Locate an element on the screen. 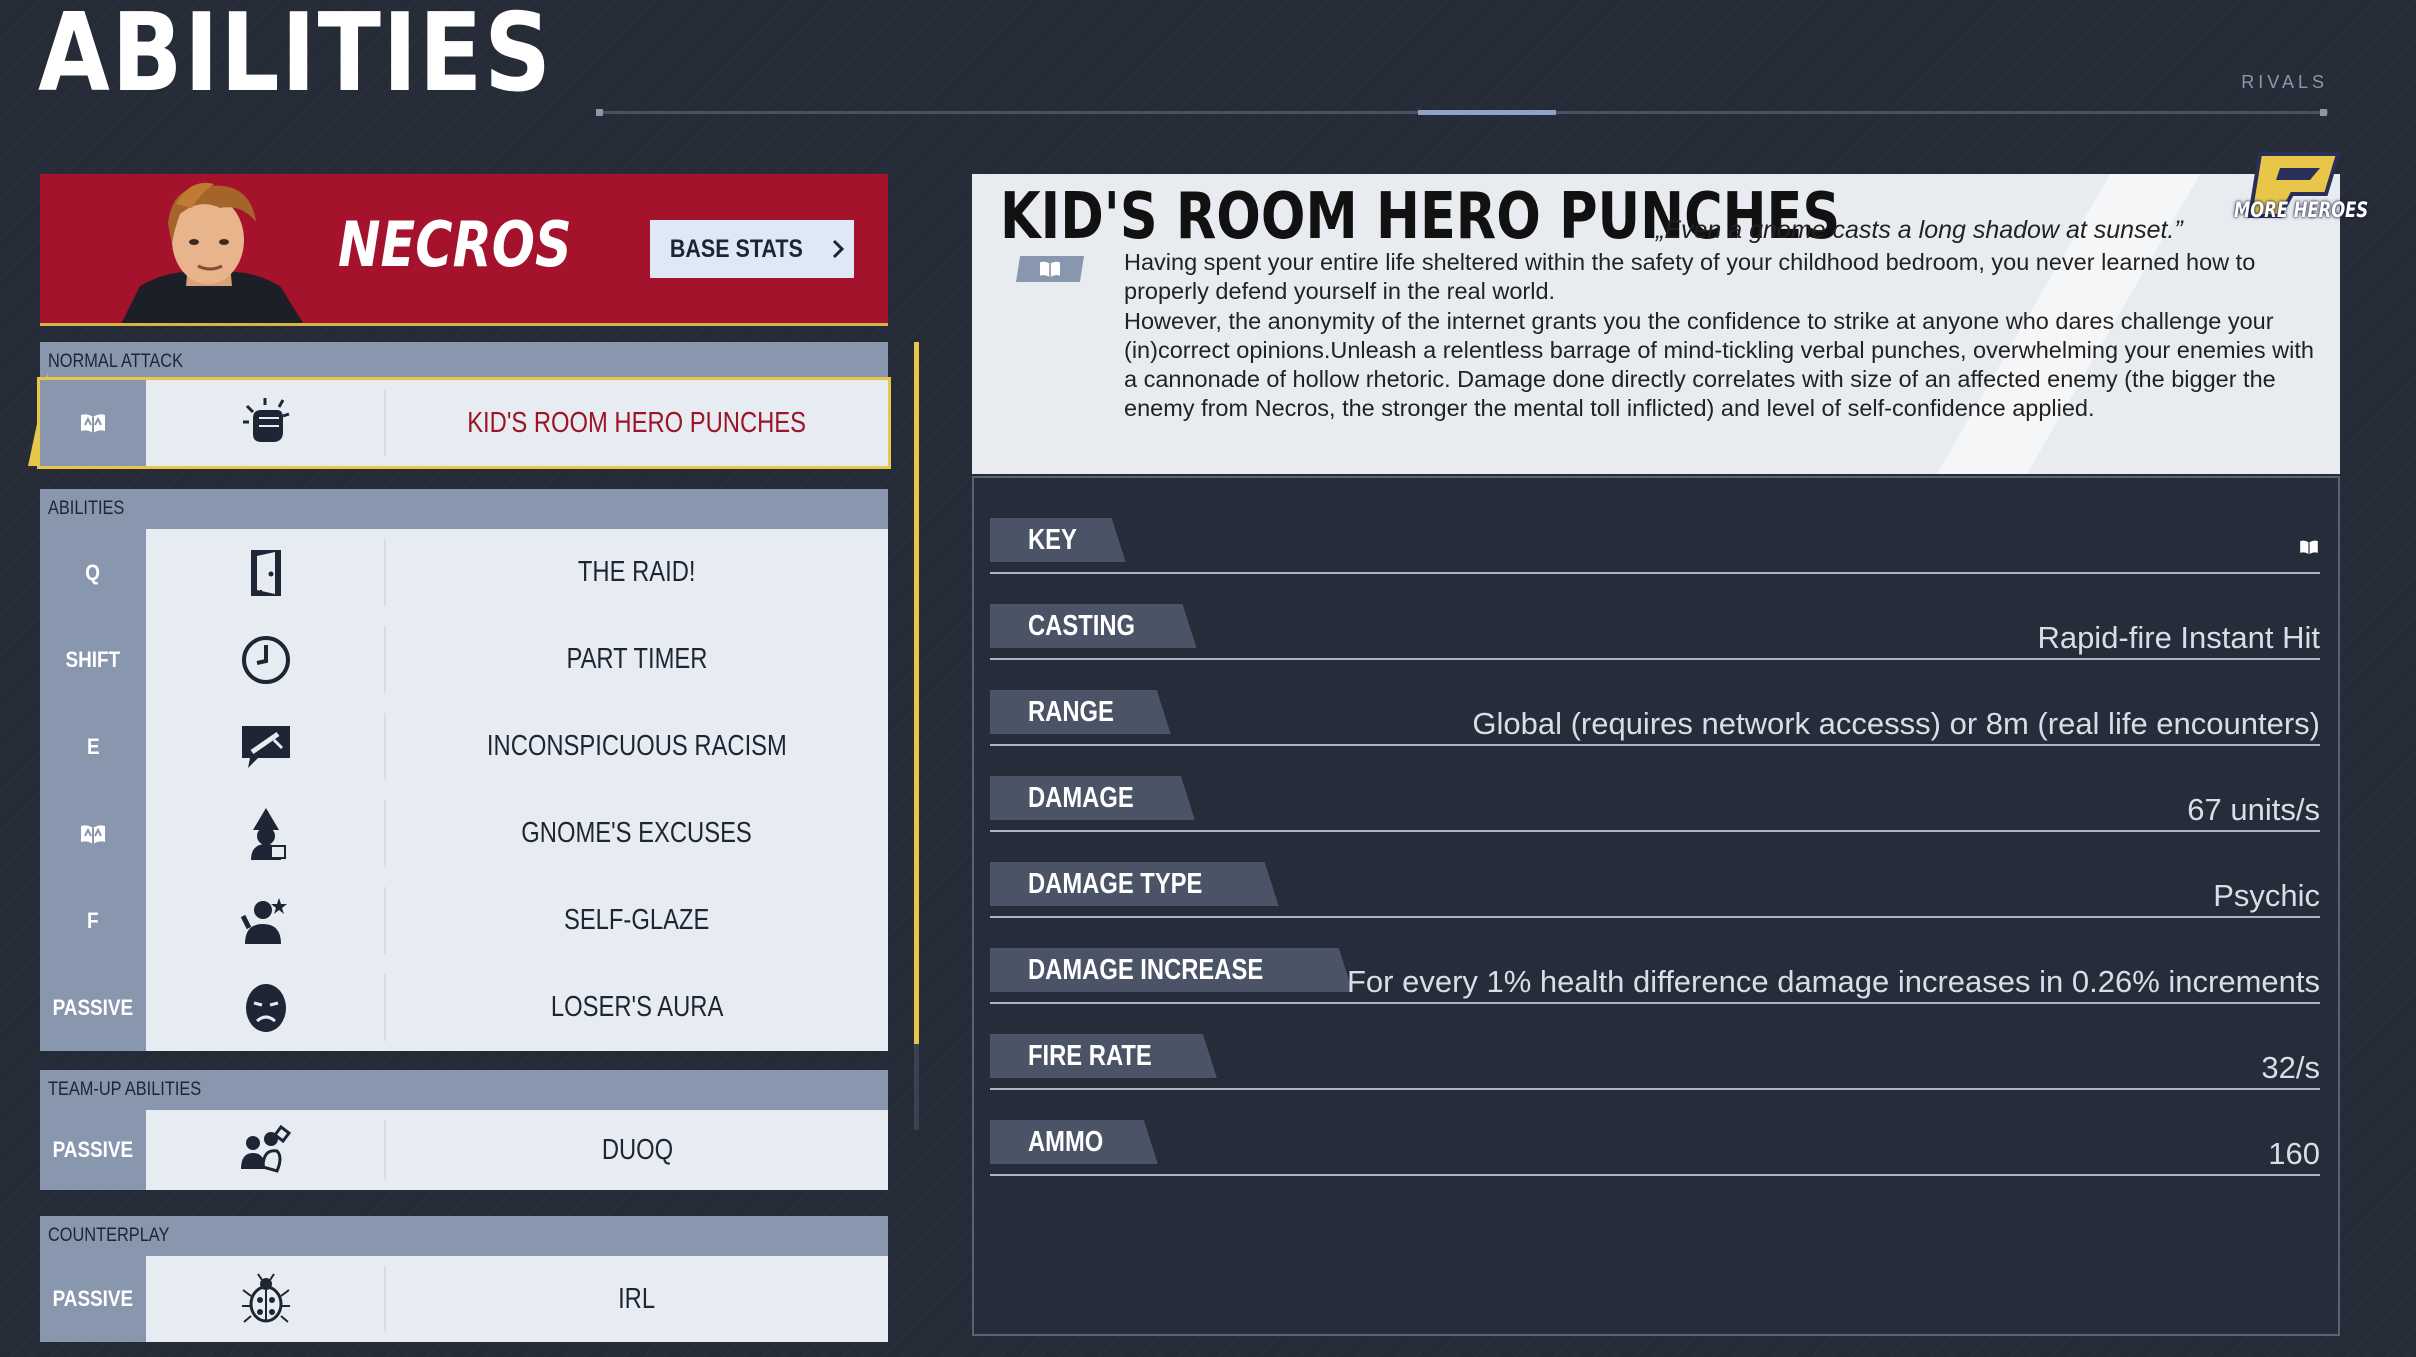 The height and width of the screenshot is (1357, 2416). more-heroes-logo is located at coordinates (2293, 196).